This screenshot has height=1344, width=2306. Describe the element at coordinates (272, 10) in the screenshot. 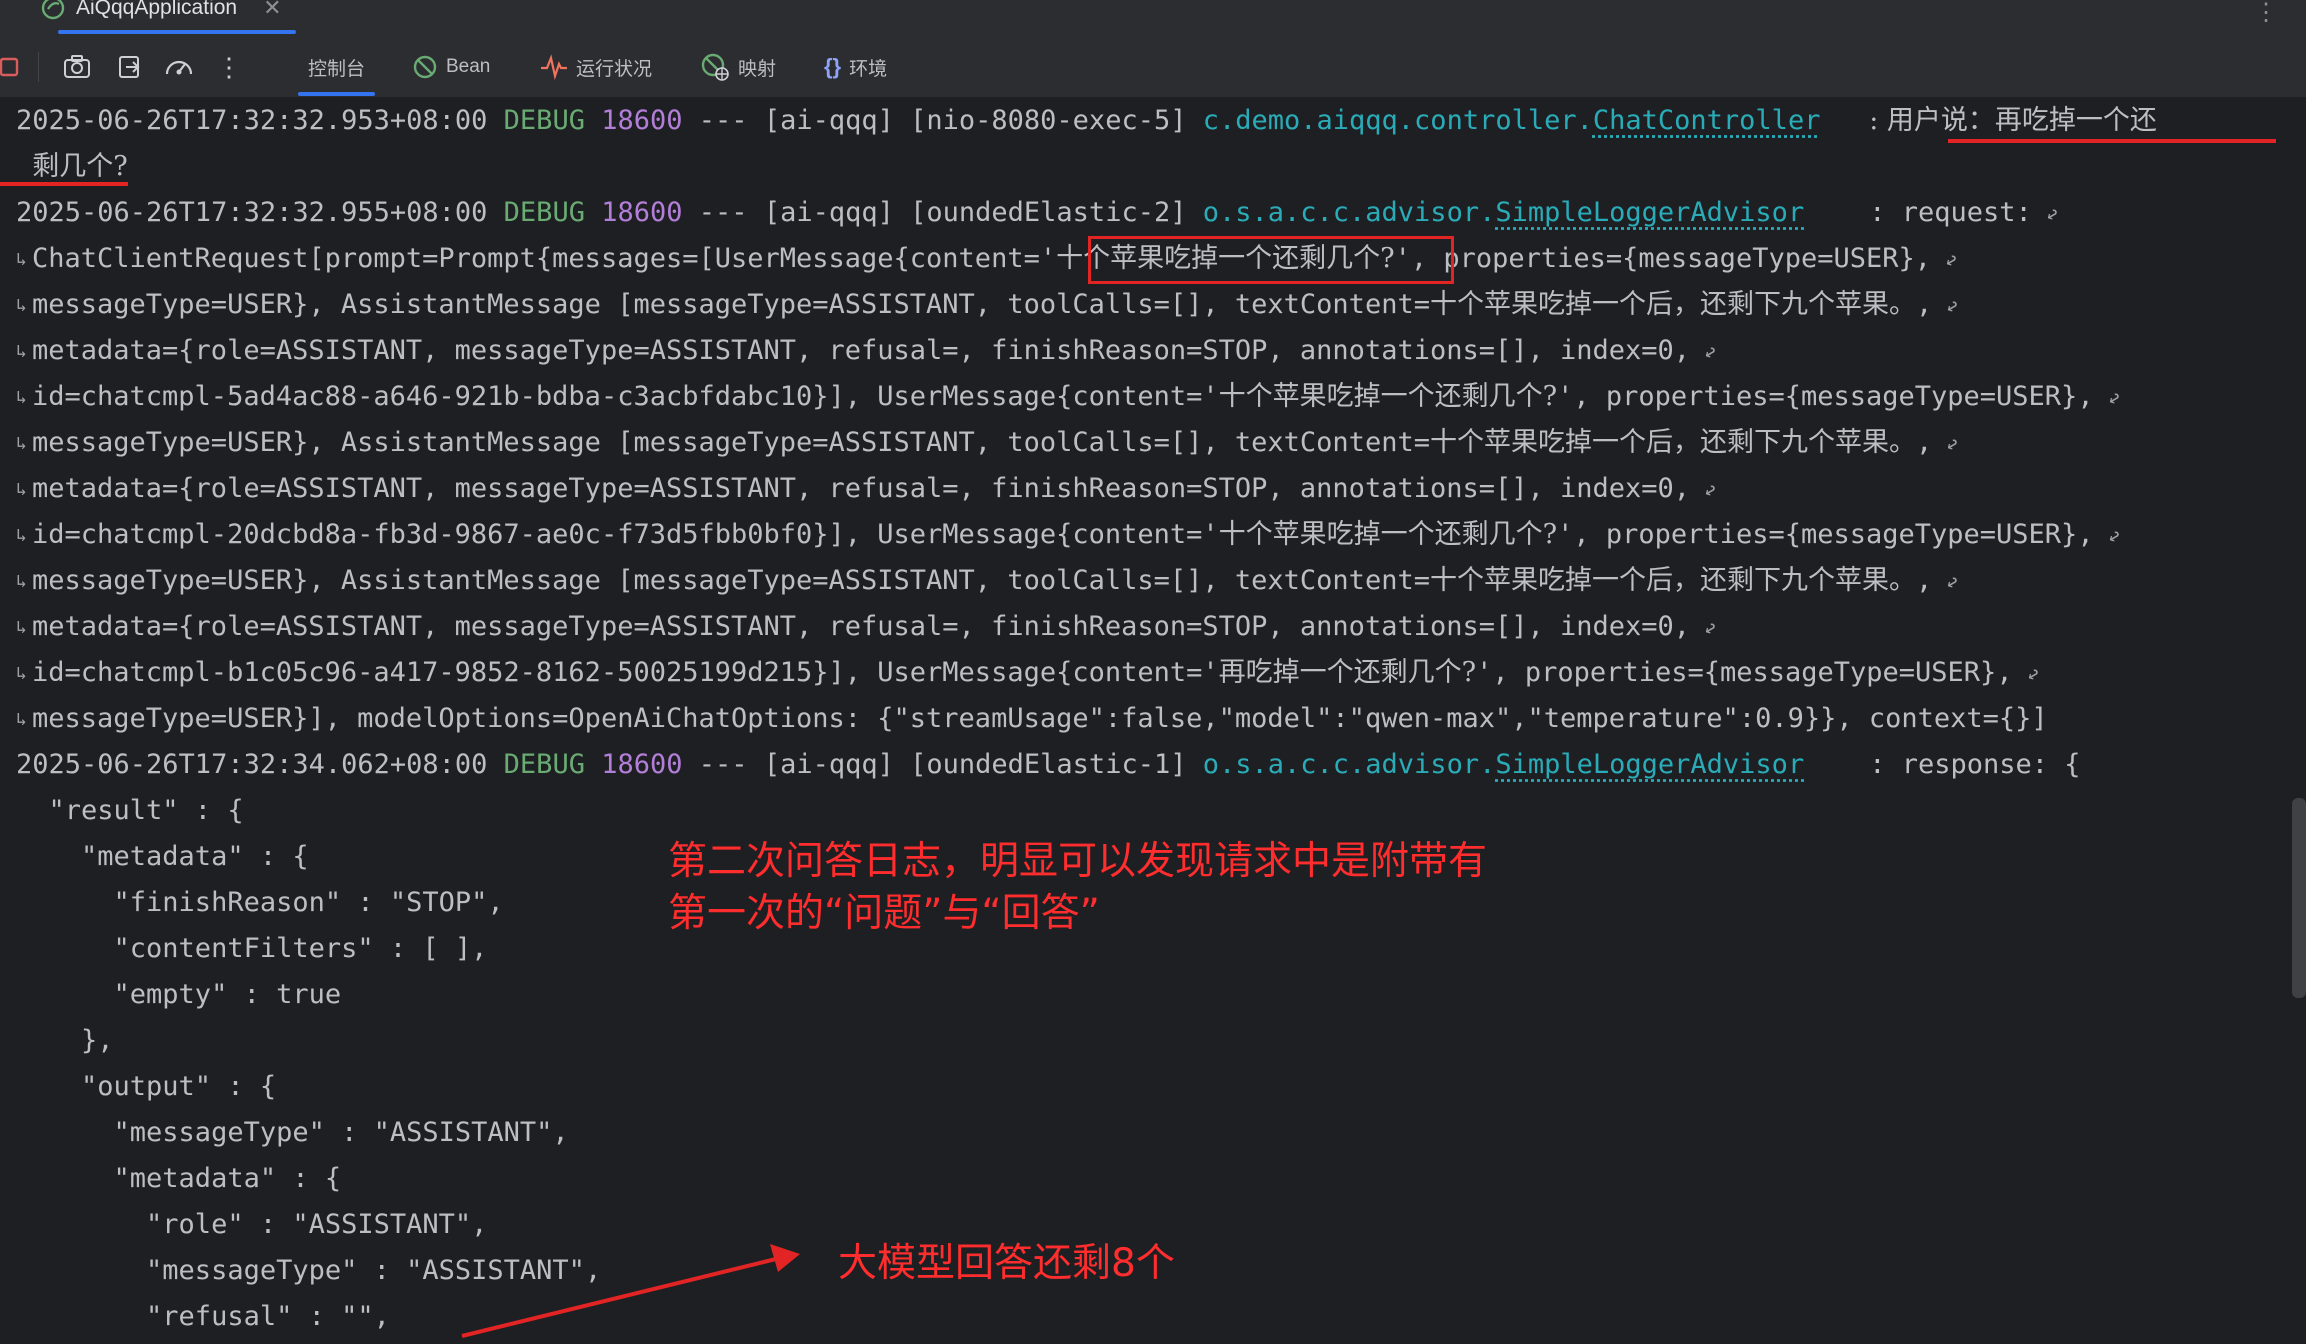

I see `close-icon: ✕` at that location.